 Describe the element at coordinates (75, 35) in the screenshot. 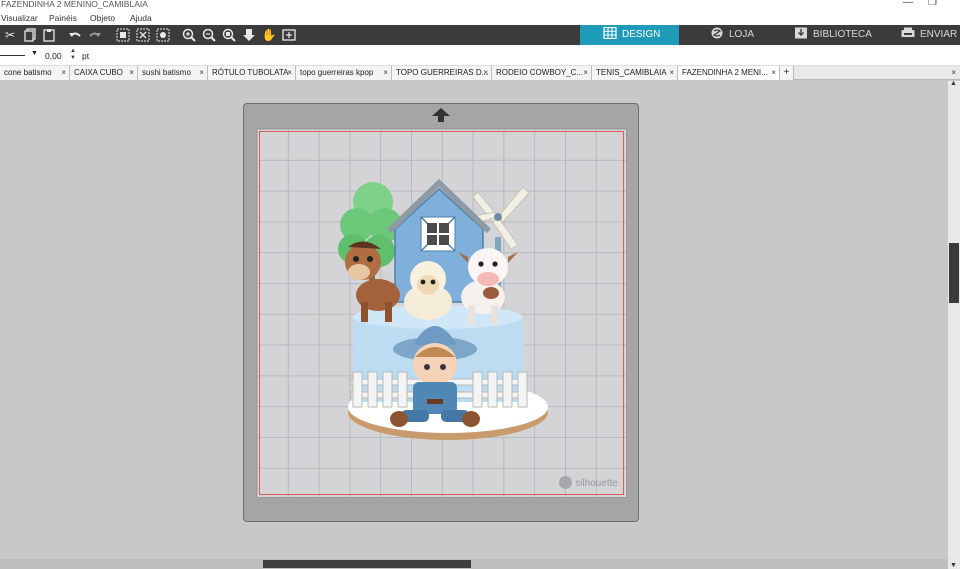

I see `undo-icon` at that location.